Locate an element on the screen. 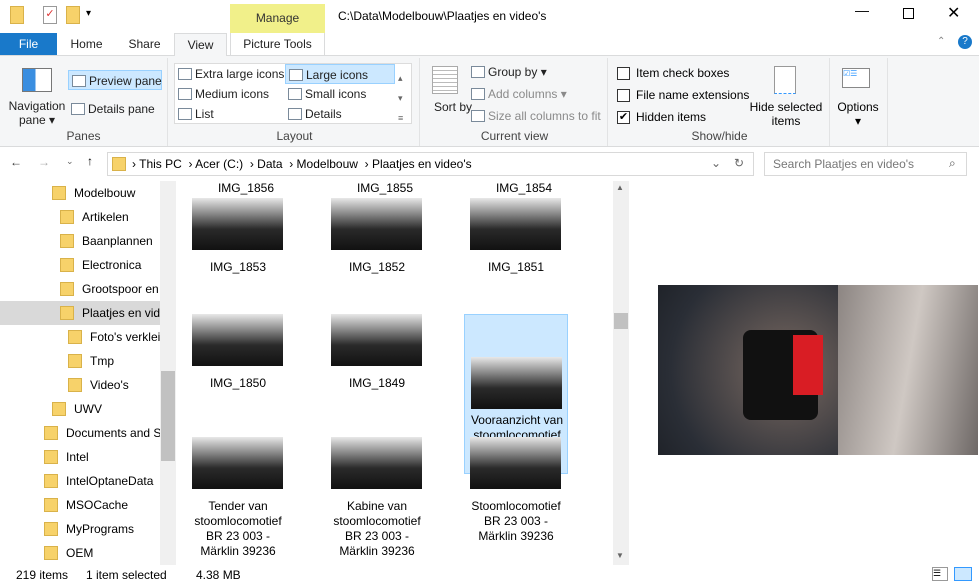 Image resolution: width=979 pixels, height=587 pixels. layout-list: List is located at coordinates (194, 114).